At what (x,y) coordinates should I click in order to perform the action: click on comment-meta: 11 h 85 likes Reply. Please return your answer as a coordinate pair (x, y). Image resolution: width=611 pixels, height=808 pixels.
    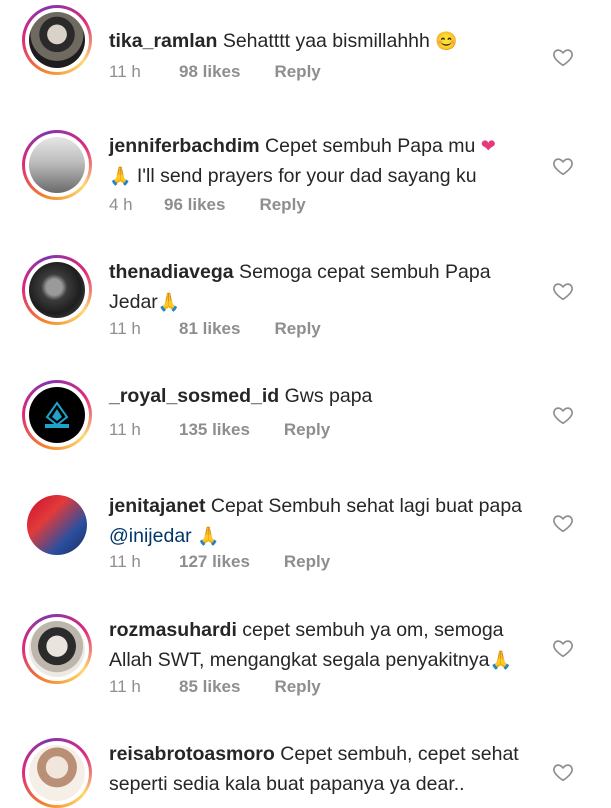
    Looking at the image, I should click on (215, 687).